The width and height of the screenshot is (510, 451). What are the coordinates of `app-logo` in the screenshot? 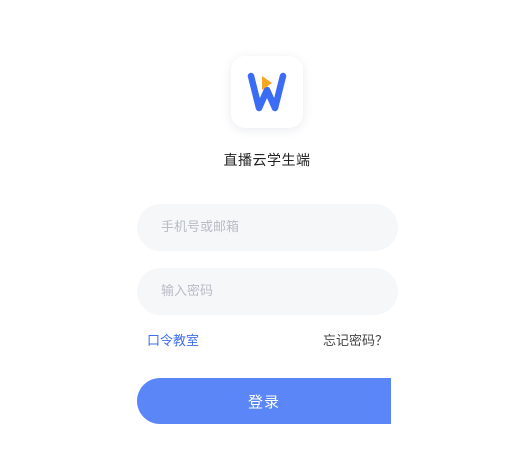 It's located at (267, 92).